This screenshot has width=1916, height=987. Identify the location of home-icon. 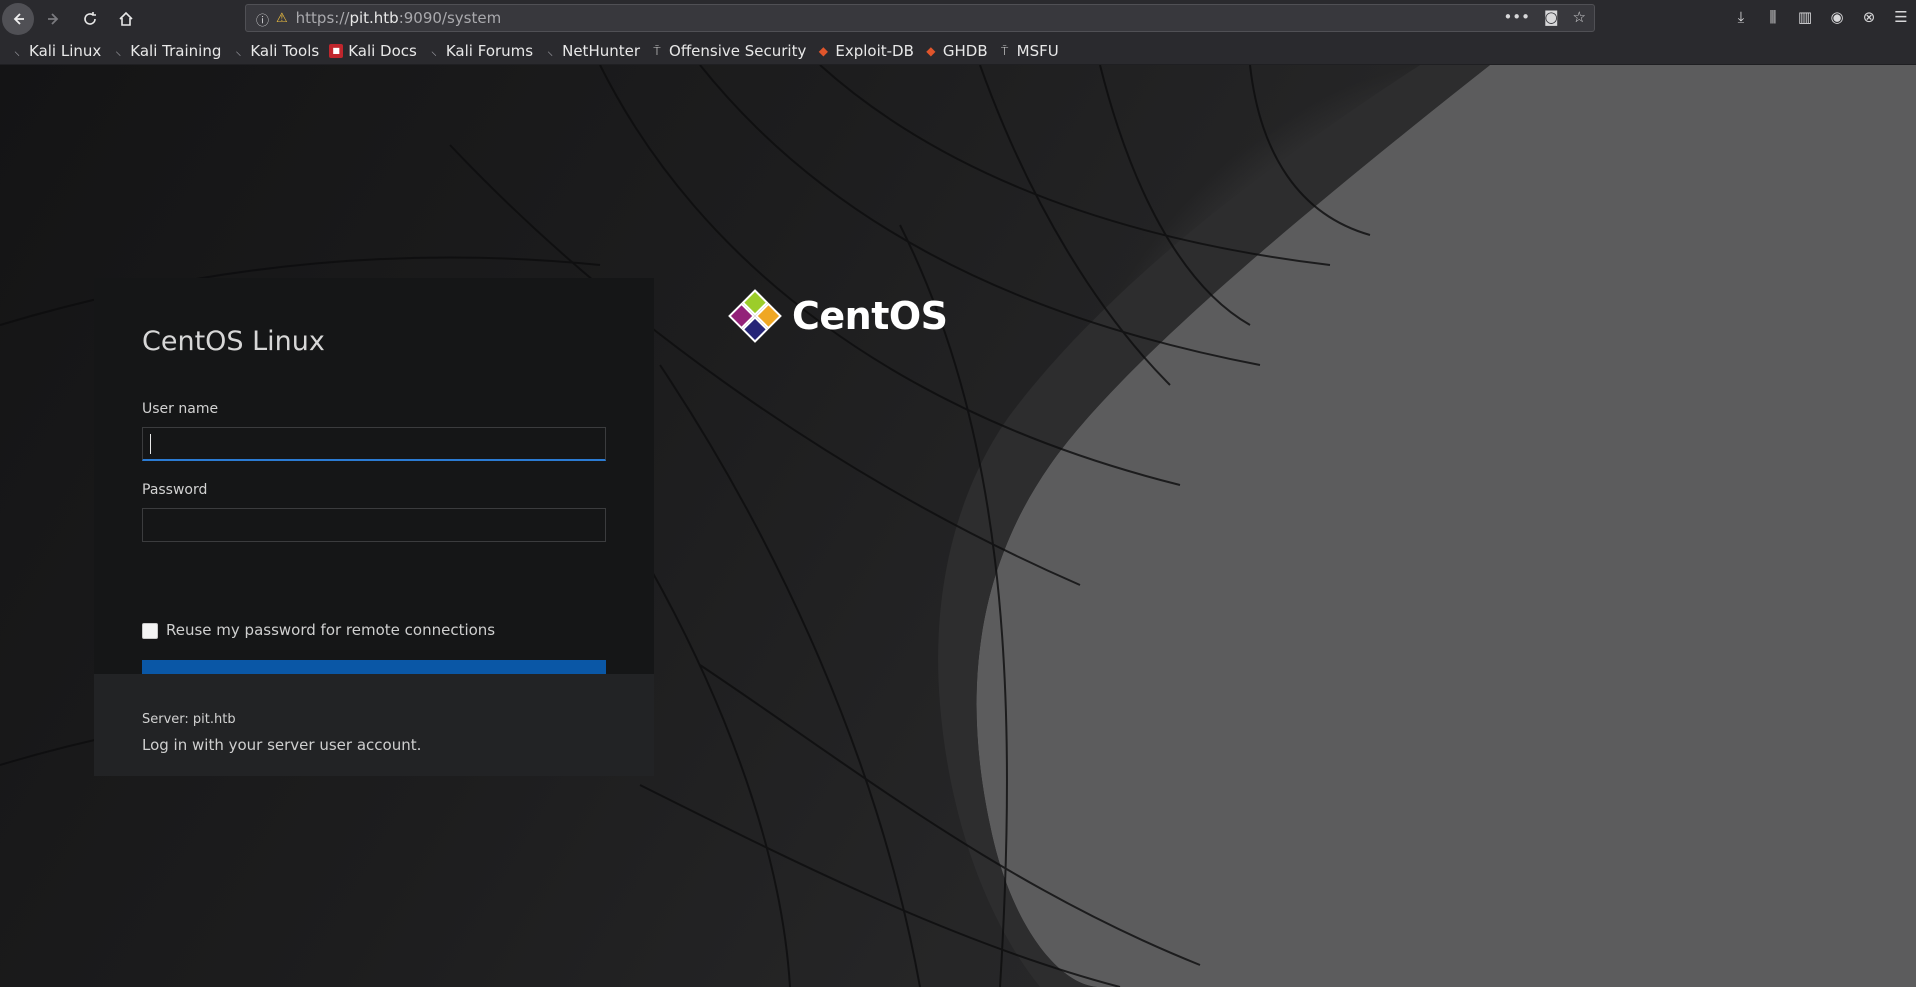
(126, 18).